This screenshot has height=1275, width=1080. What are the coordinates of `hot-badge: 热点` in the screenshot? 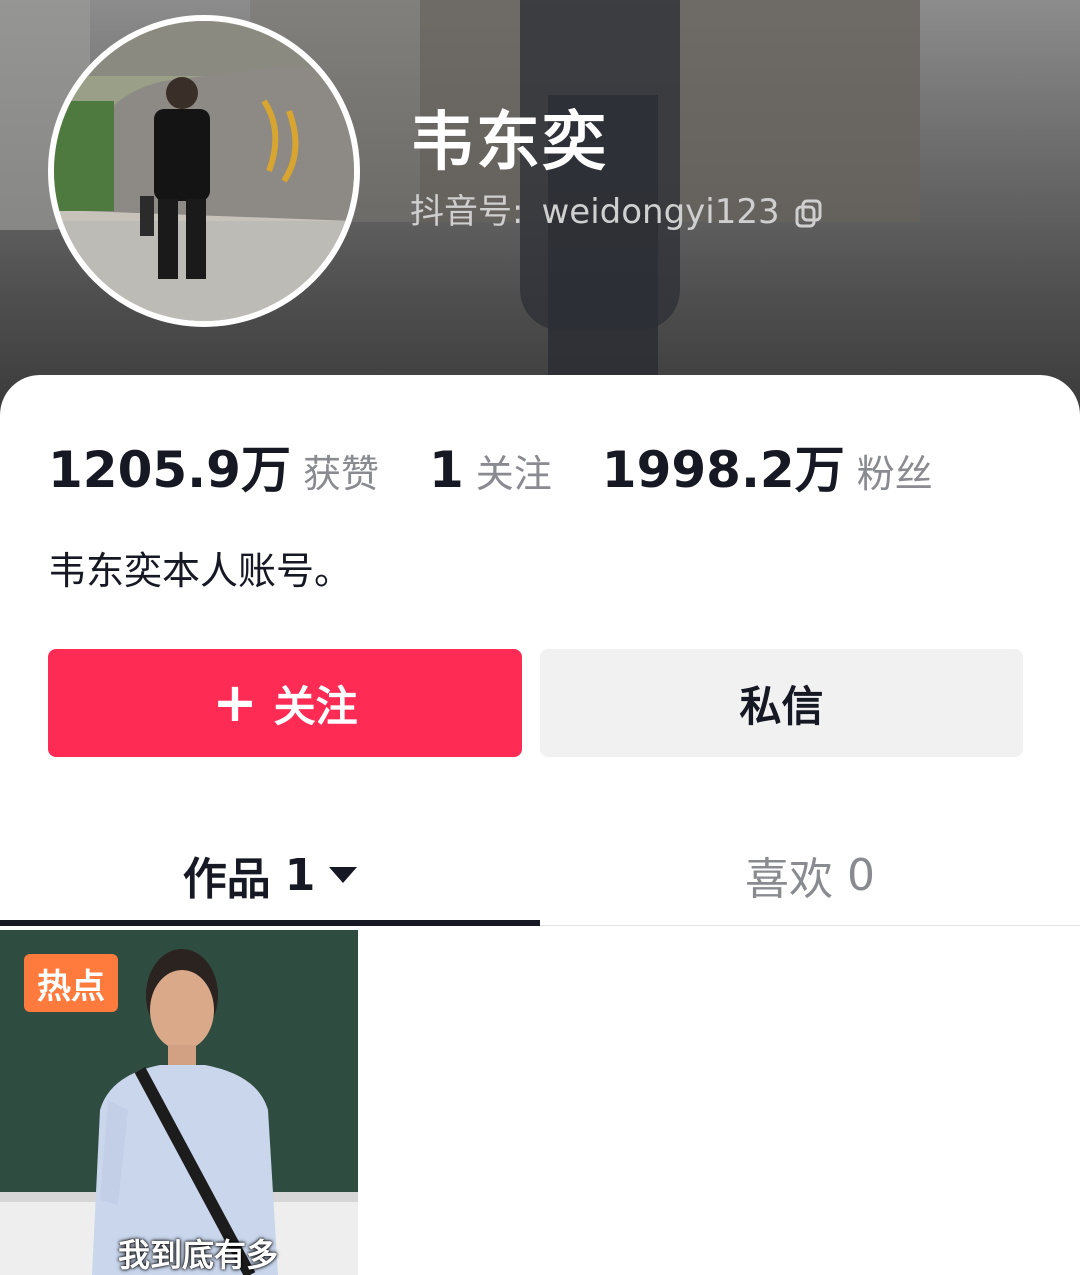 It's located at (71, 983).